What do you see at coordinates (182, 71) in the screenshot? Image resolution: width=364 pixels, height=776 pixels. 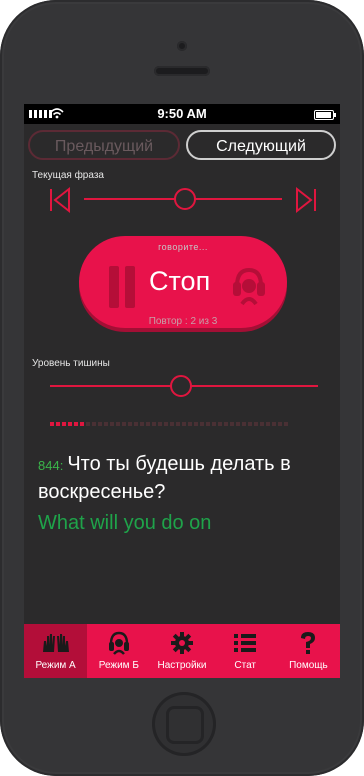 I see `earpiece-speaker` at bounding box center [182, 71].